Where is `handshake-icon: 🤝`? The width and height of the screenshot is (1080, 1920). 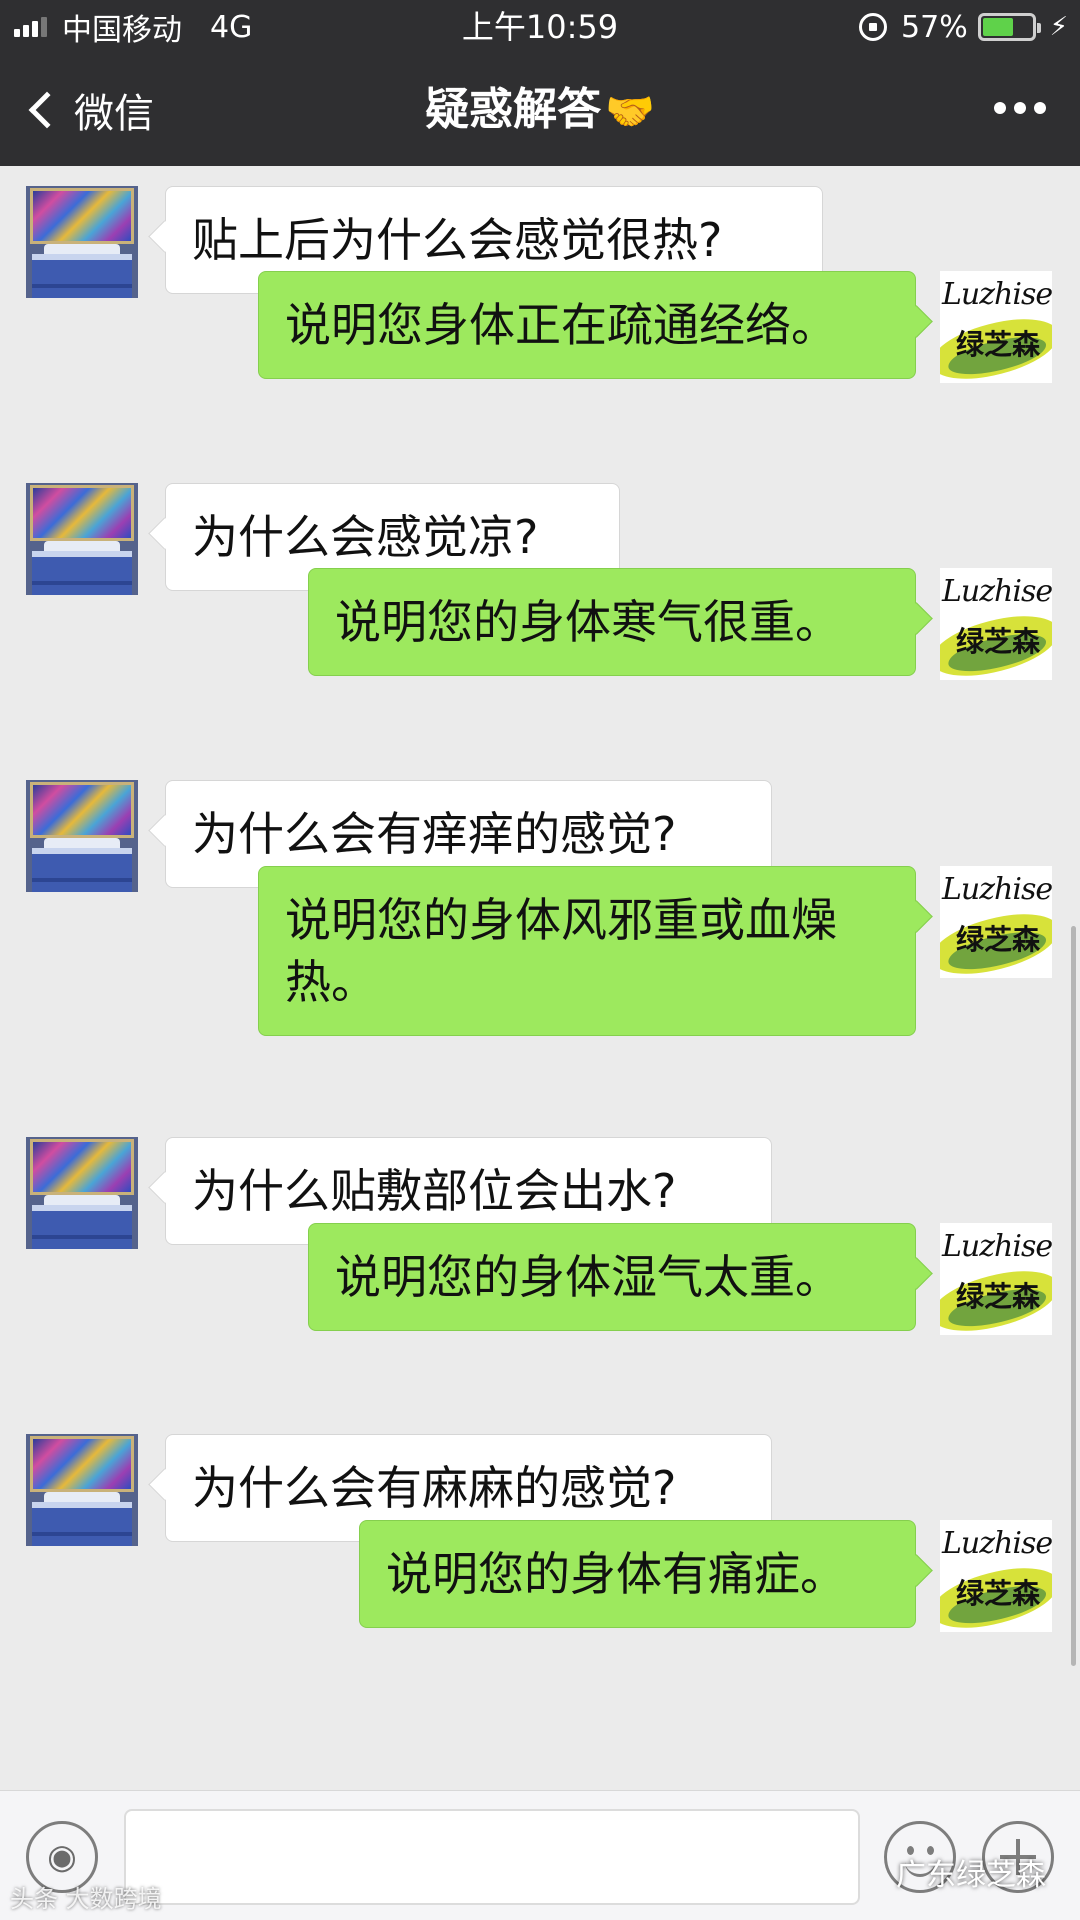 handshake-icon: 🤝 is located at coordinates (630, 112).